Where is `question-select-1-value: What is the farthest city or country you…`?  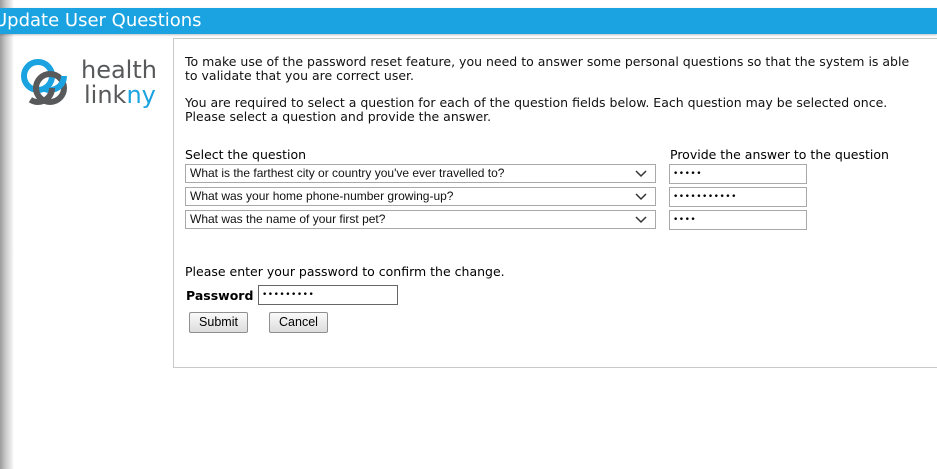
question-select-1-value: What is the farthest city or country you… is located at coordinates (347, 173).